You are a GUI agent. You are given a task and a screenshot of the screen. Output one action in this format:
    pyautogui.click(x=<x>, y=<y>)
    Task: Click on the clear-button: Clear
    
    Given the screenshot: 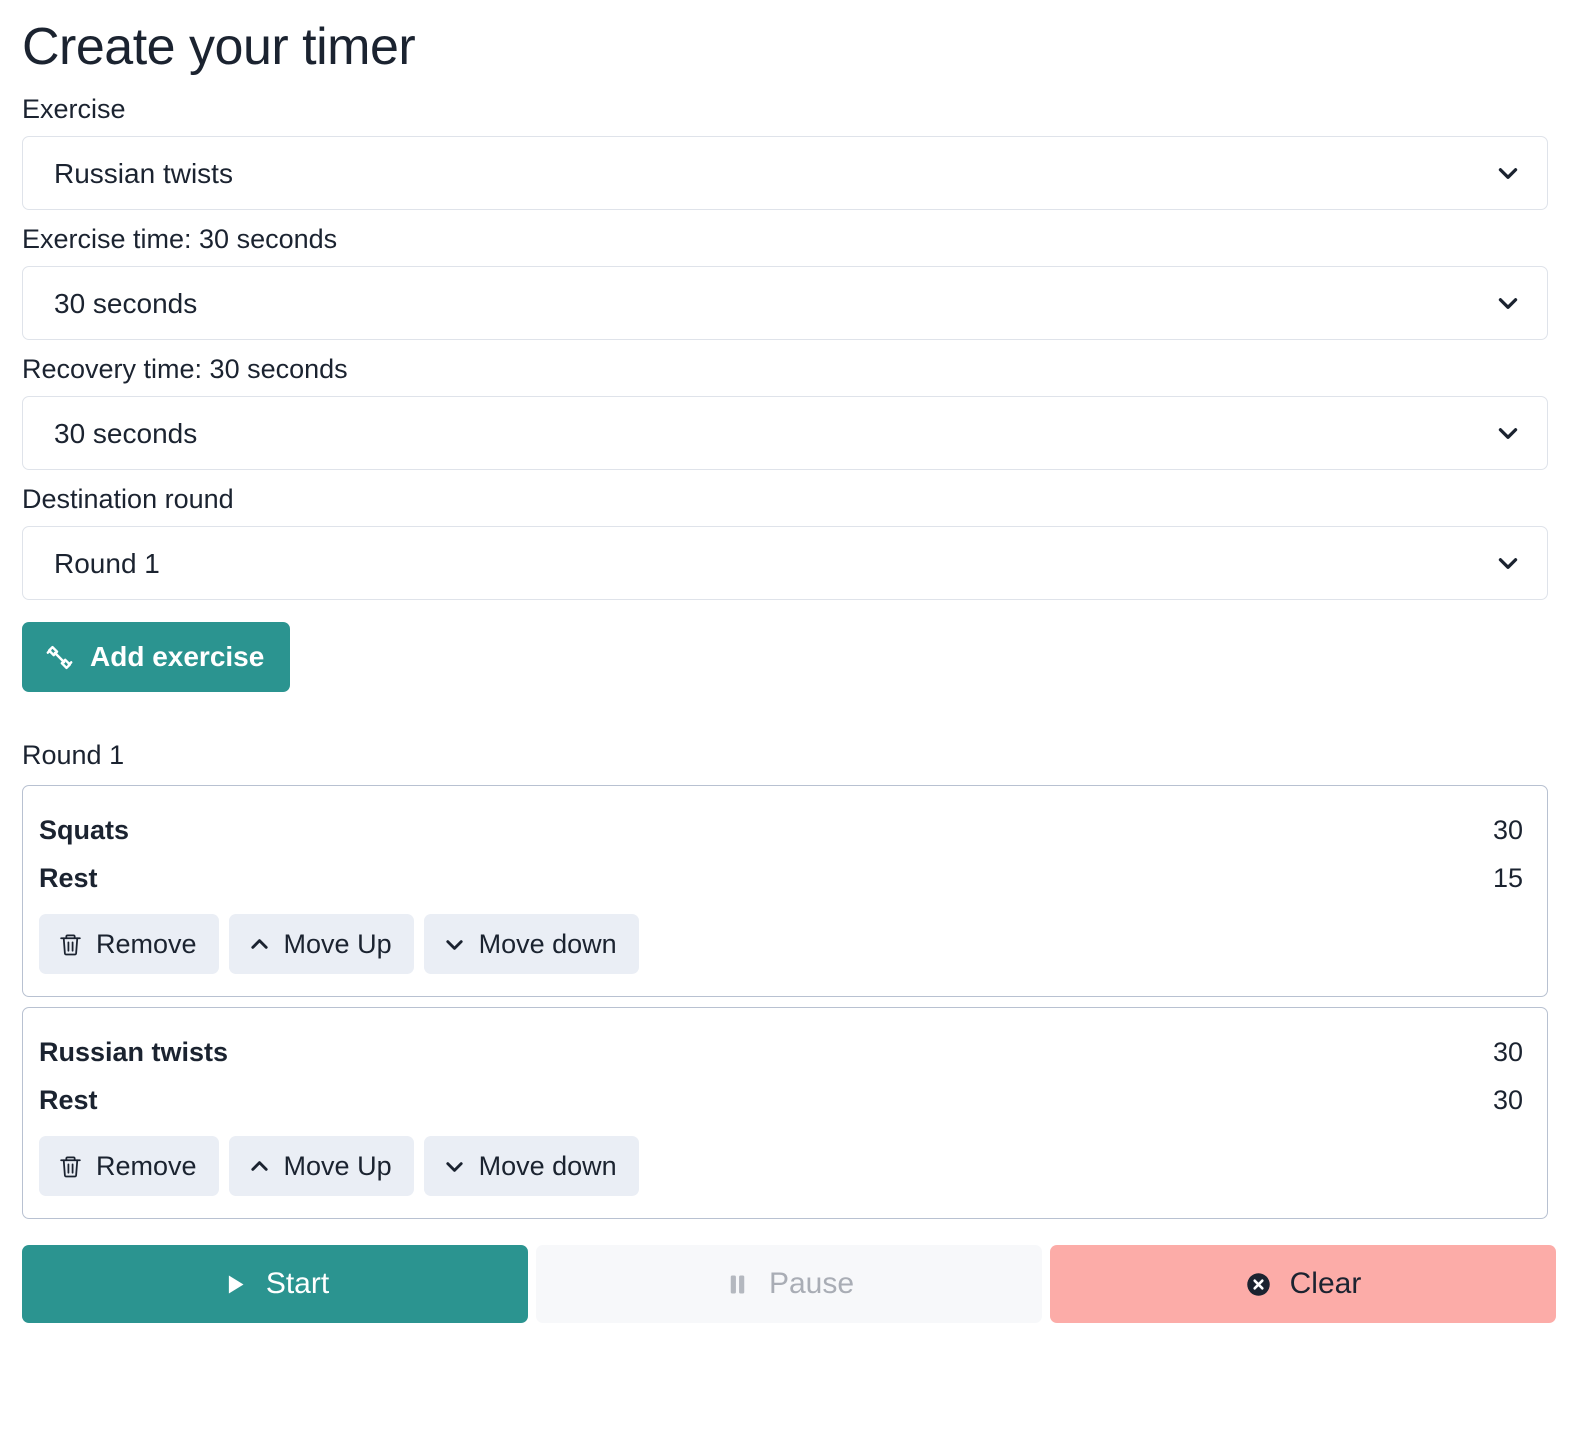 What is the action you would take?
    pyautogui.click(x=1303, y=1284)
    